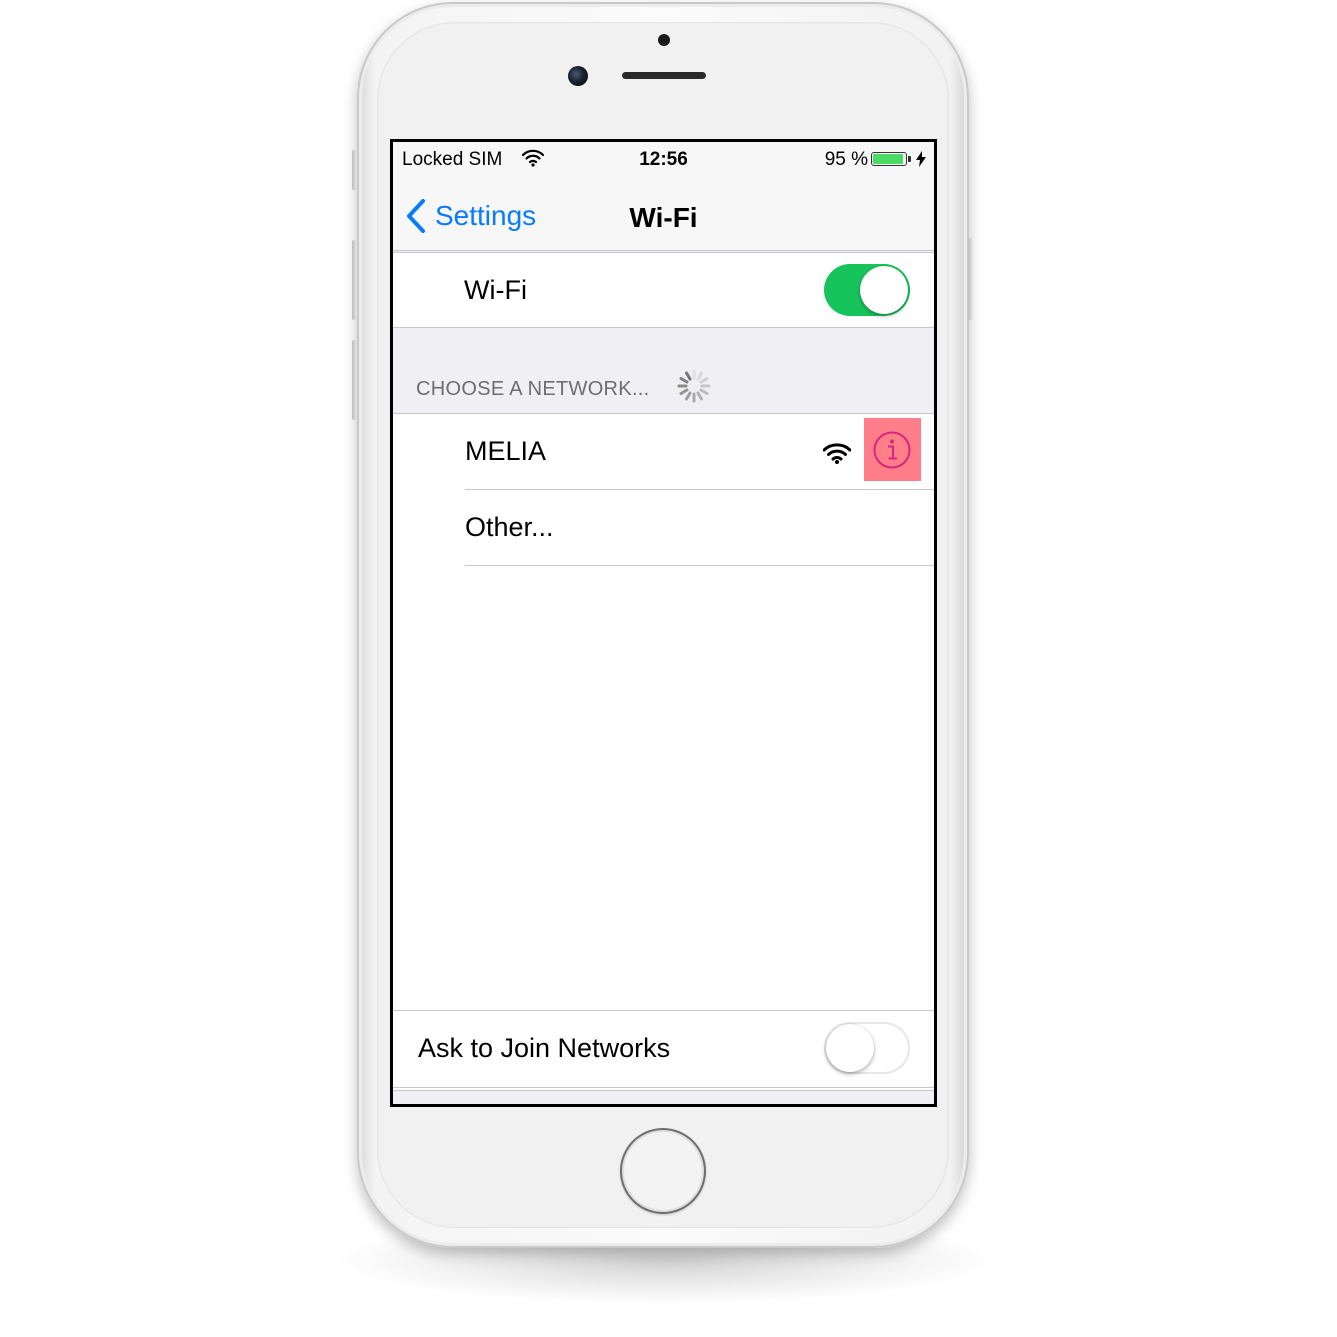 The height and width of the screenshot is (1337, 1337). I want to click on battery-fill, so click(888, 159).